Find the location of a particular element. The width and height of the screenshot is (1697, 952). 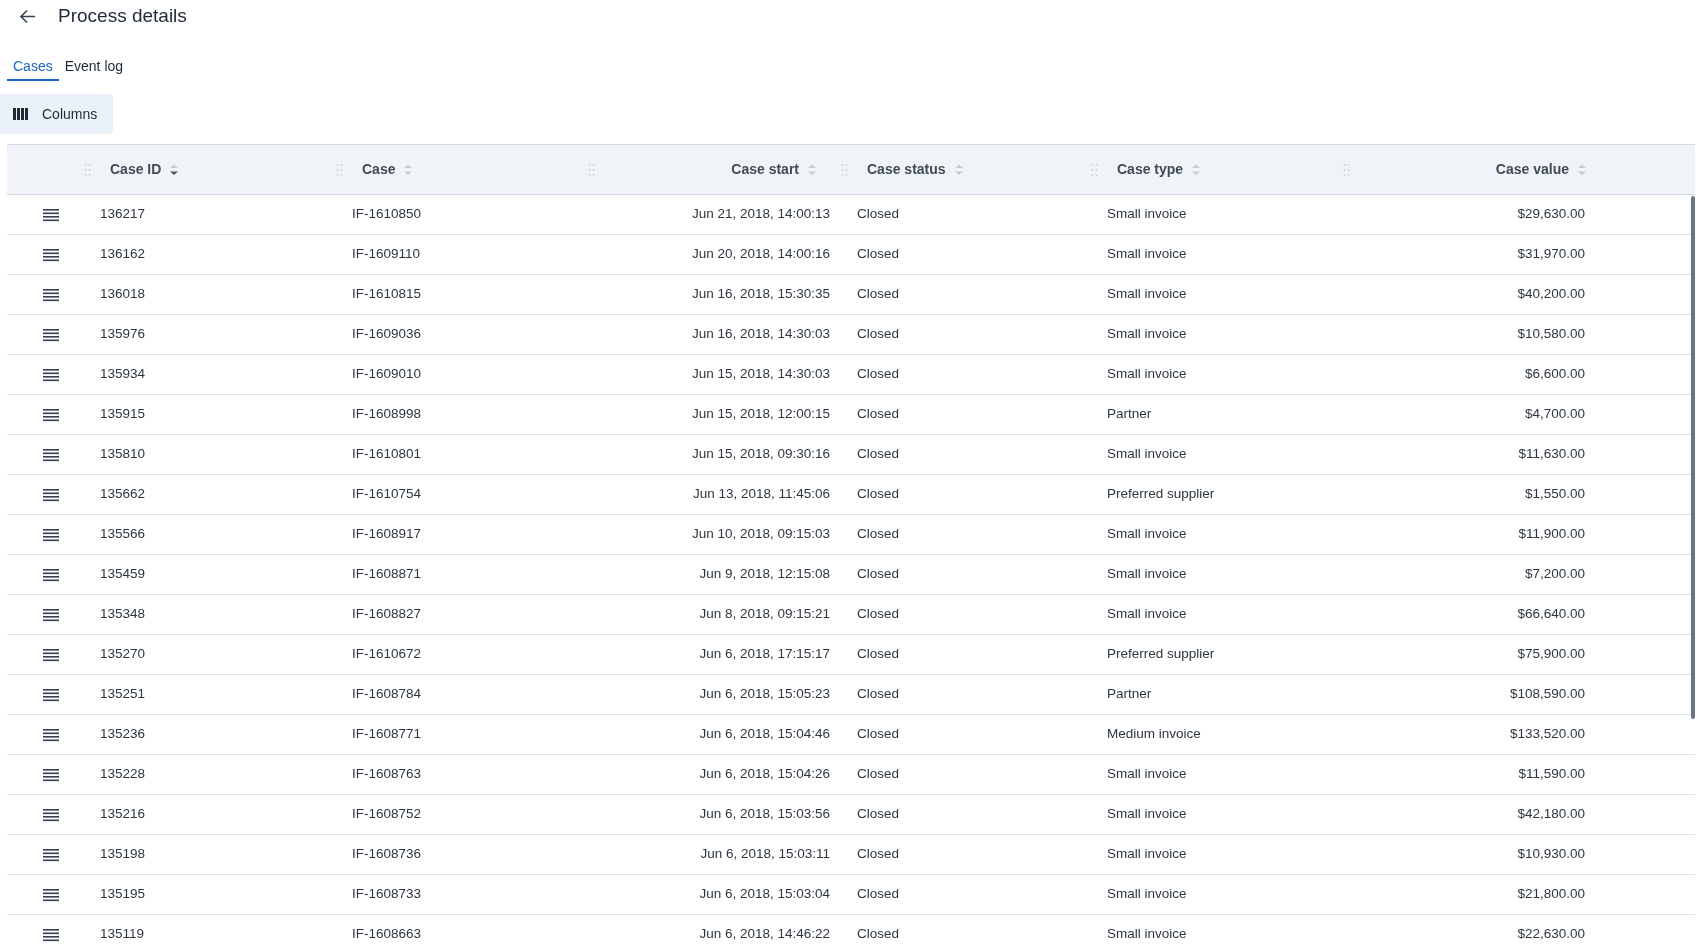

table-cell-text: IF-1608784 is located at coordinates (387, 694).